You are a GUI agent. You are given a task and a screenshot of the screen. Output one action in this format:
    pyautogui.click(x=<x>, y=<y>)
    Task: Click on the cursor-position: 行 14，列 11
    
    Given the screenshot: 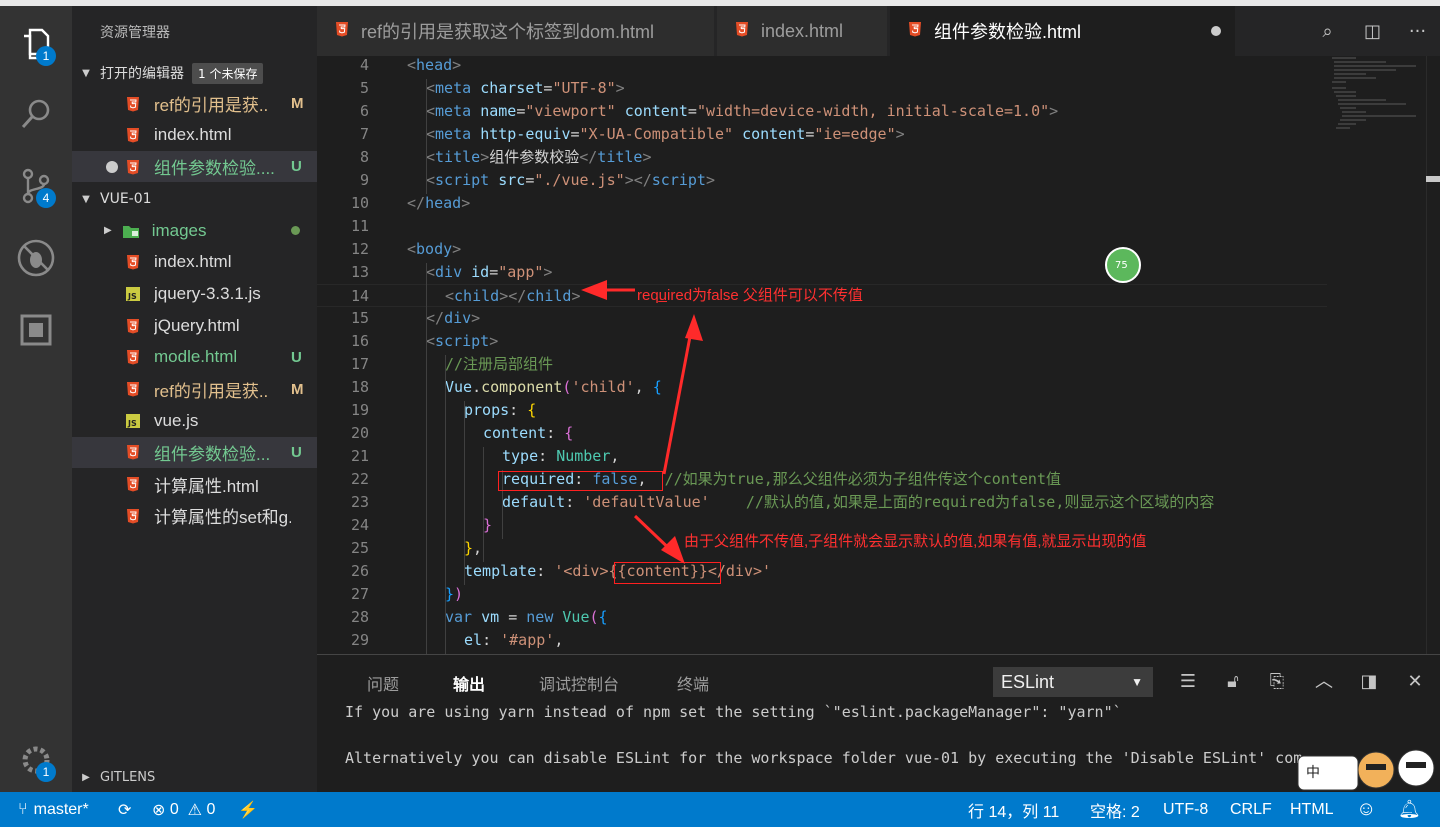 What is the action you would take?
    pyautogui.click(x=1013, y=809)
    